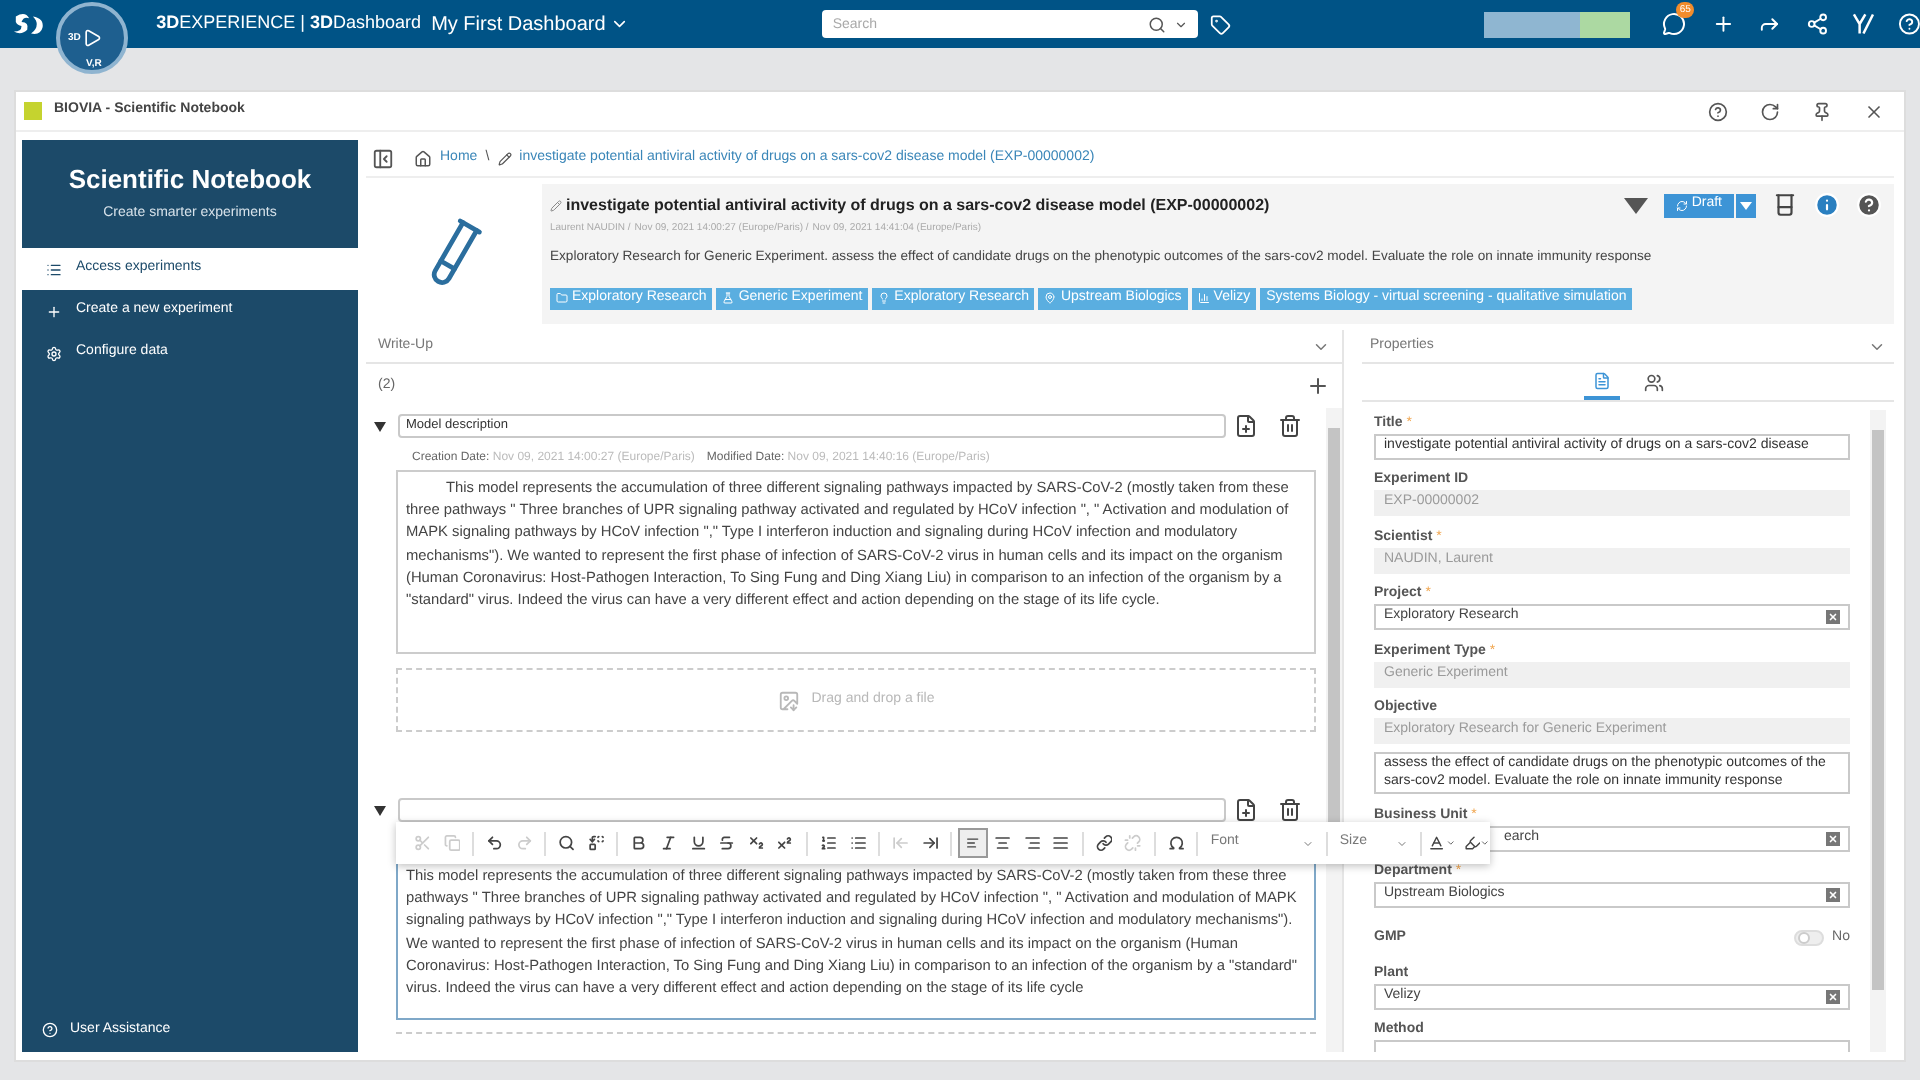 The height and width of the screenshot is (1080, 1920). I want to click on app-icon, so click(33, 111).